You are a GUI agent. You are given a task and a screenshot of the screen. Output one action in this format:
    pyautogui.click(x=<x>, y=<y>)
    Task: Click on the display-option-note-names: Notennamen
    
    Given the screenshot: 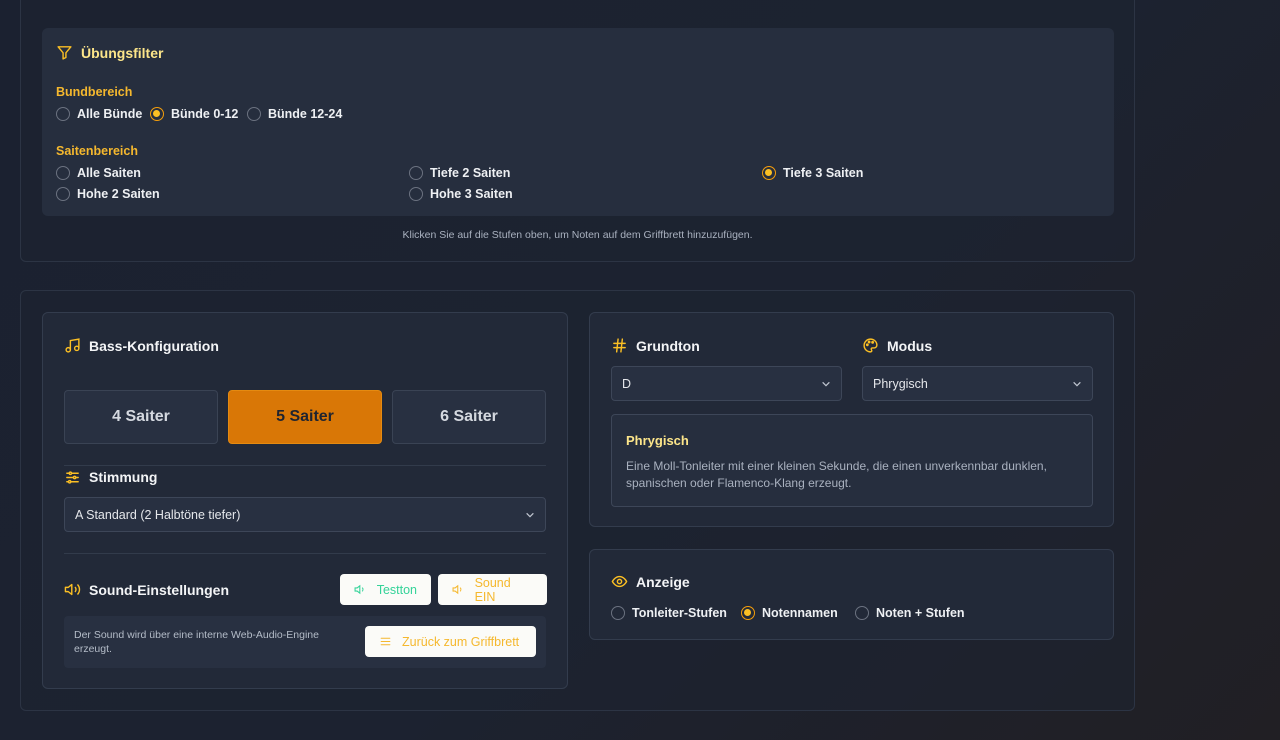 What is the action you would take?
    pyautogui.click(x=789, y=613)
    